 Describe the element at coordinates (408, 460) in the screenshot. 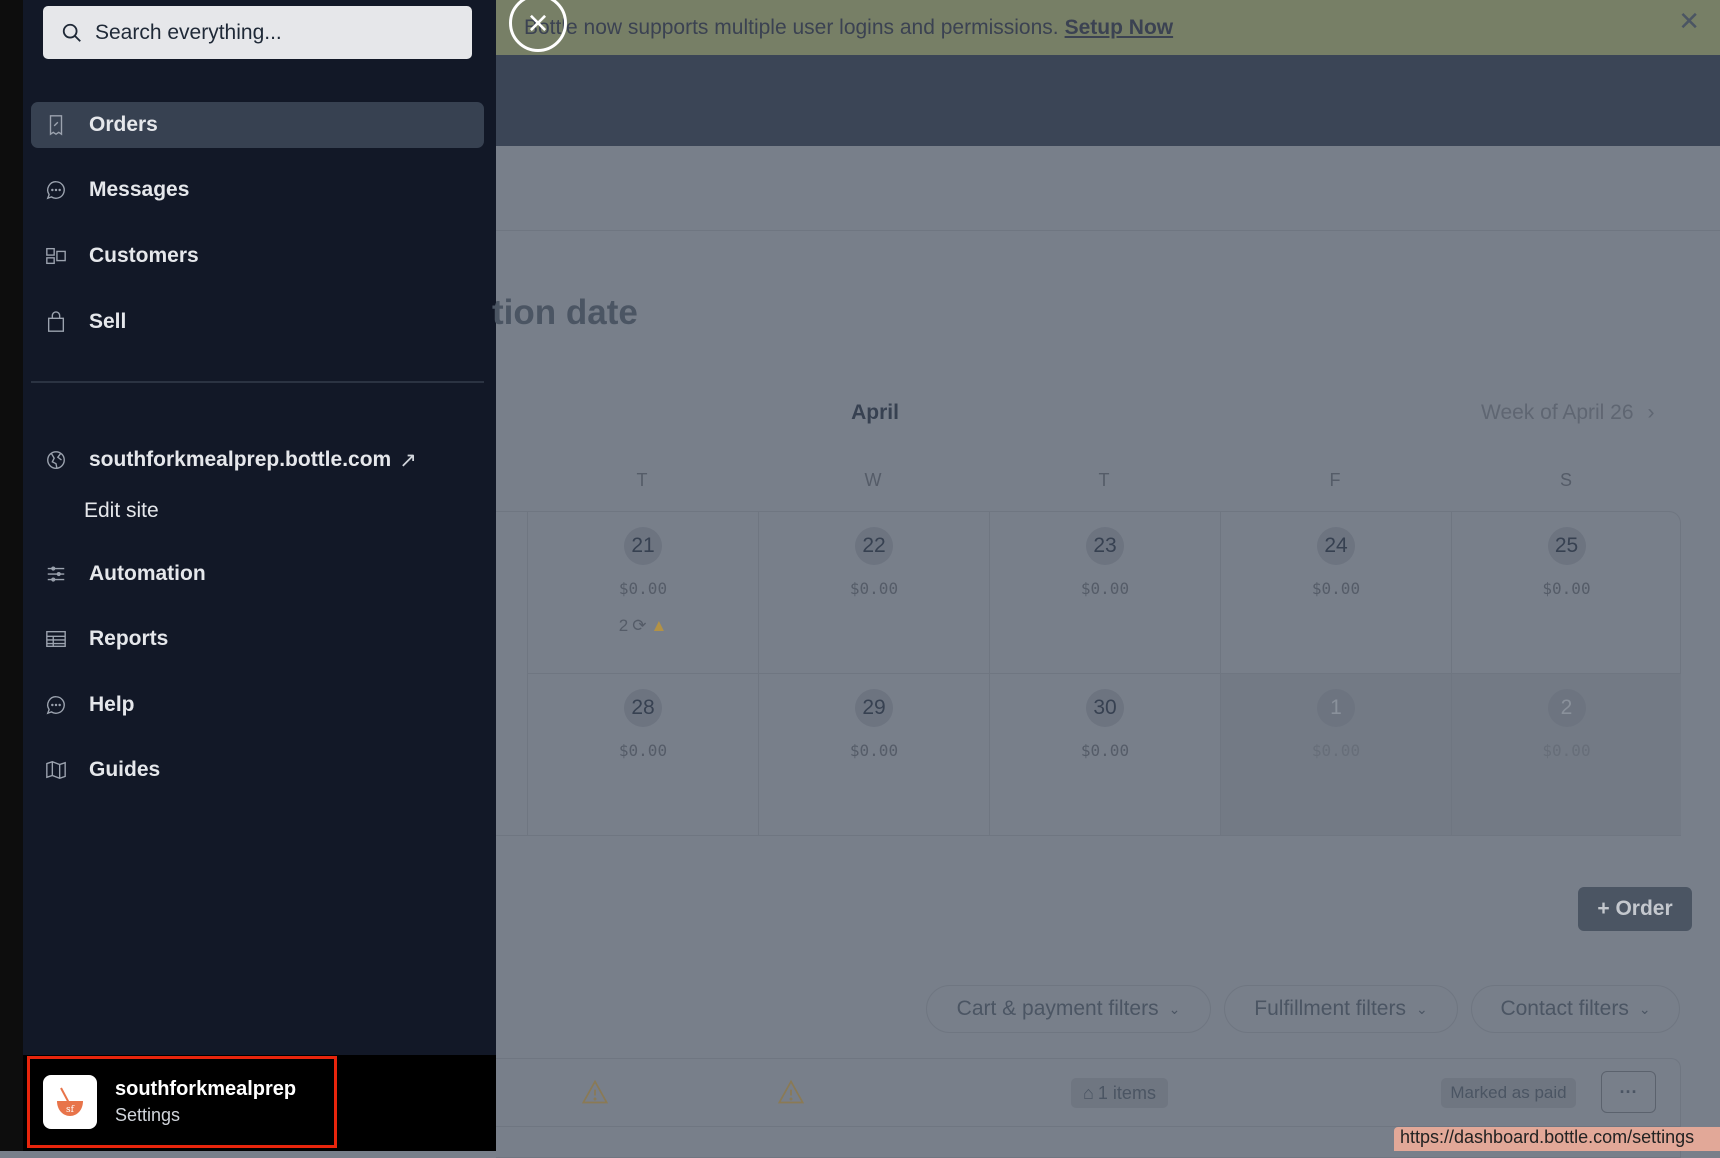

I see `external-link-icon: ↗` at that location.